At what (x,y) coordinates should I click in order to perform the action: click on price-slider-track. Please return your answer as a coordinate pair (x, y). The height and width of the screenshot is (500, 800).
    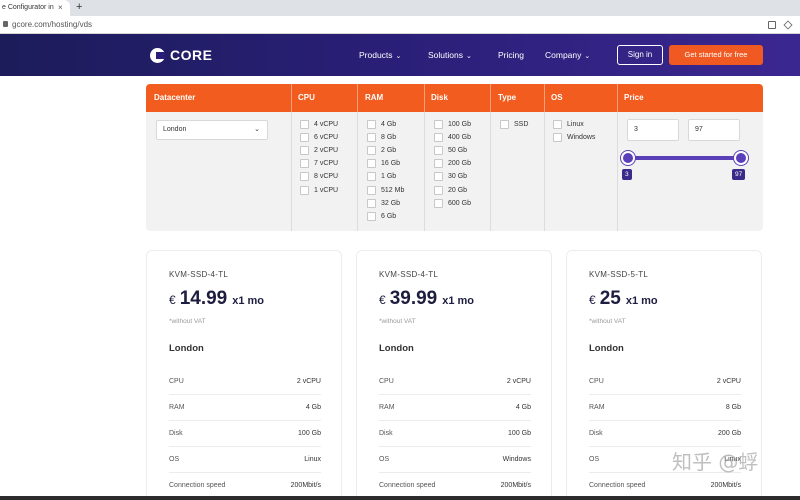
    Looking at the image, I should click on (685, 158).